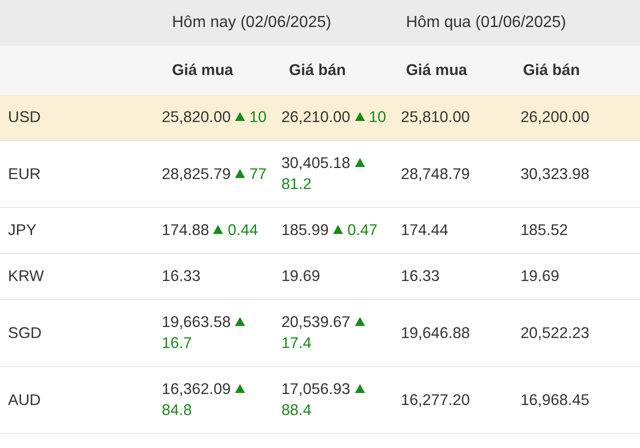 The width and height of the screenshot is (640, 448). Describe the element at coordinates (435, 174) in the screenshot. I see `price-value: 28,748.79` at that location.